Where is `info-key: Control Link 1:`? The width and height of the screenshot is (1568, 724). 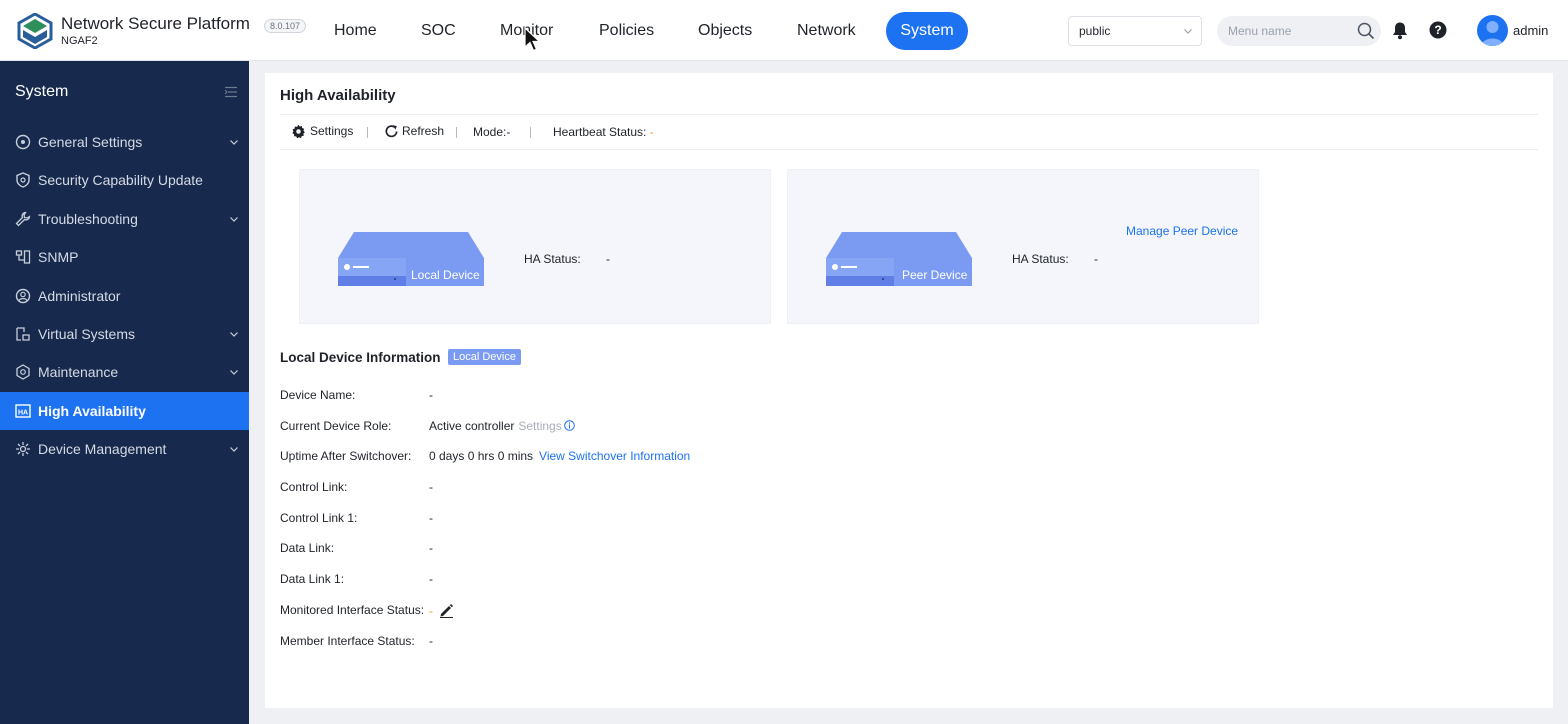 info-key: Control Link 1: is located at coordinates (319, 518).